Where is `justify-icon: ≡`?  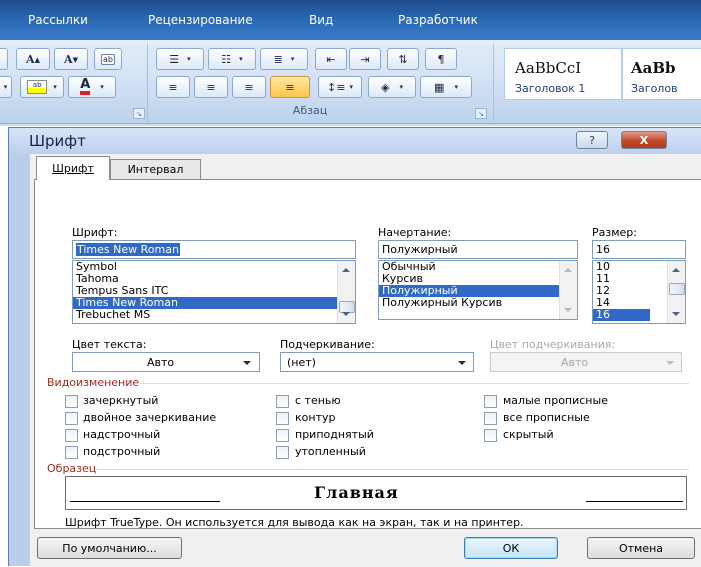 justify-icon: ≡ is located at coordinates (290, 87).